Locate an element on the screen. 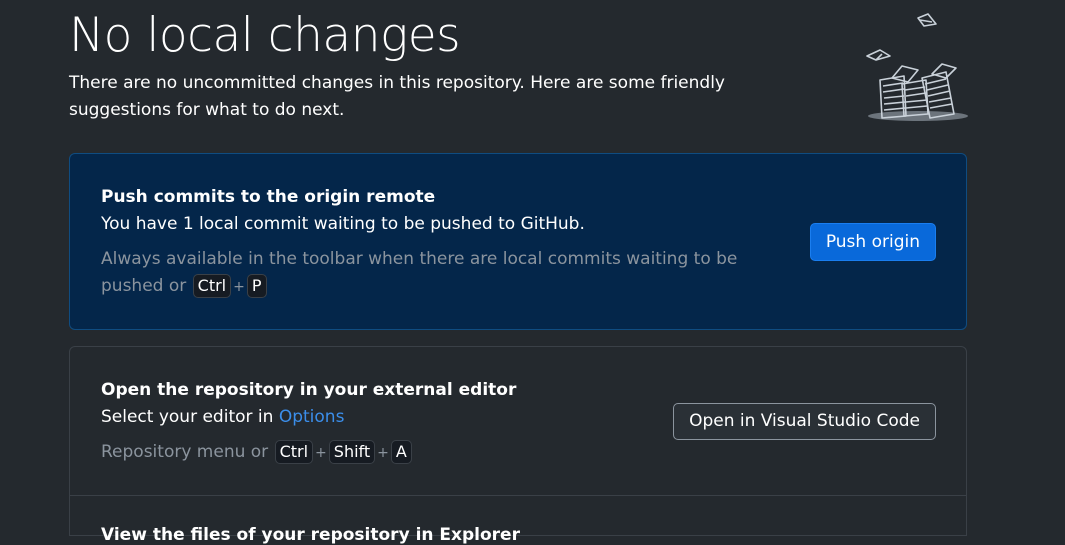 The height and width of the screenshot is (545, 1065). push-card-title: Push commits to the origin remote is located at coordinates (268, 197).